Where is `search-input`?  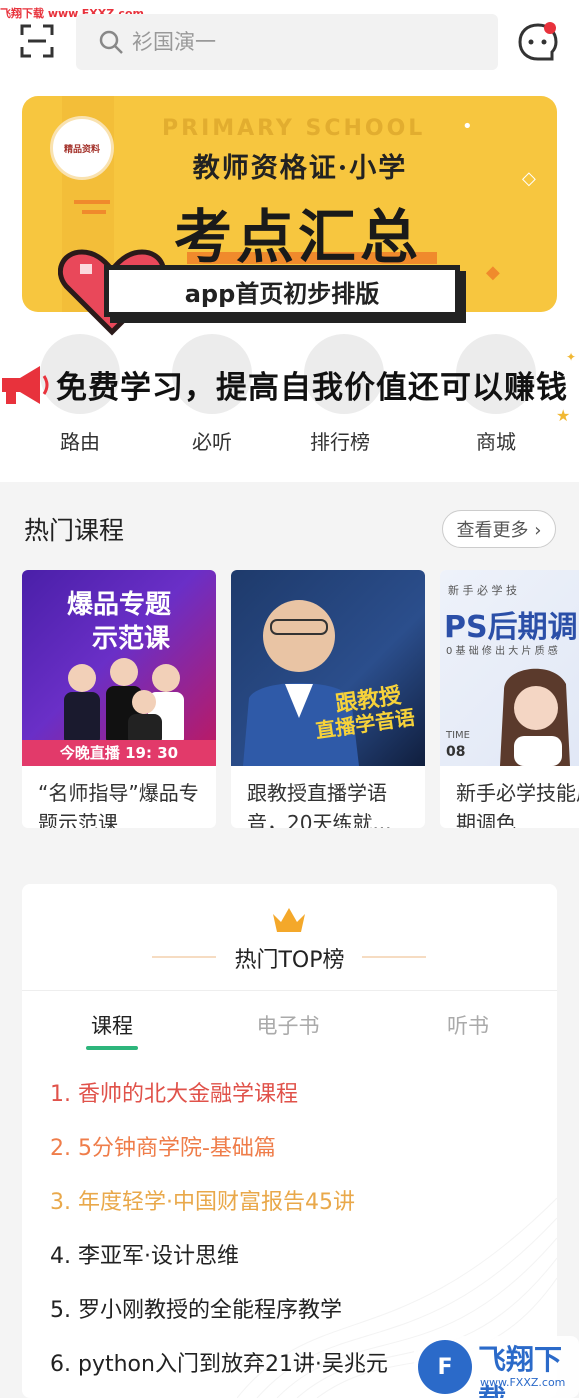 search-input is located at coordinates (292, 42).